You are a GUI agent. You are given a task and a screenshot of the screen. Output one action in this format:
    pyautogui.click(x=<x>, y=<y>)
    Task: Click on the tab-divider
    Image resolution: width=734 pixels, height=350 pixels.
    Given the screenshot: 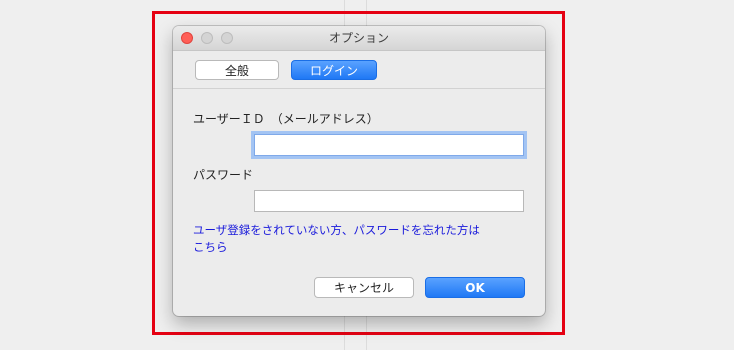 What is the action you would take?
    pyautogui.click(x=359, y=88)
    